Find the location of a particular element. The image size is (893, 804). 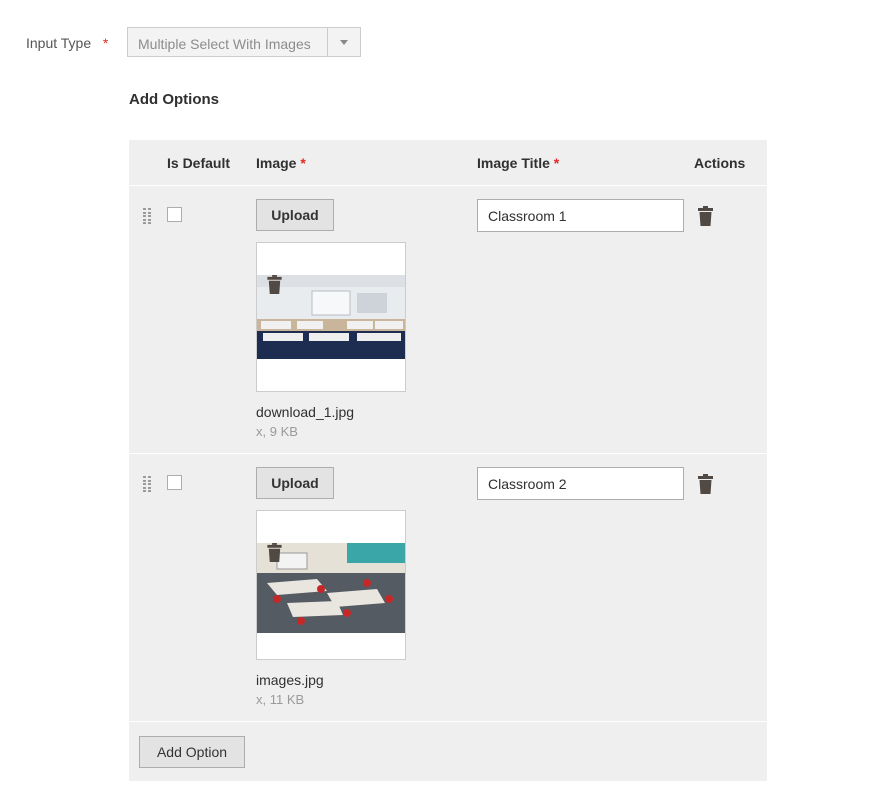

column-header-actions: Actions is located at coordinates (720, 163).